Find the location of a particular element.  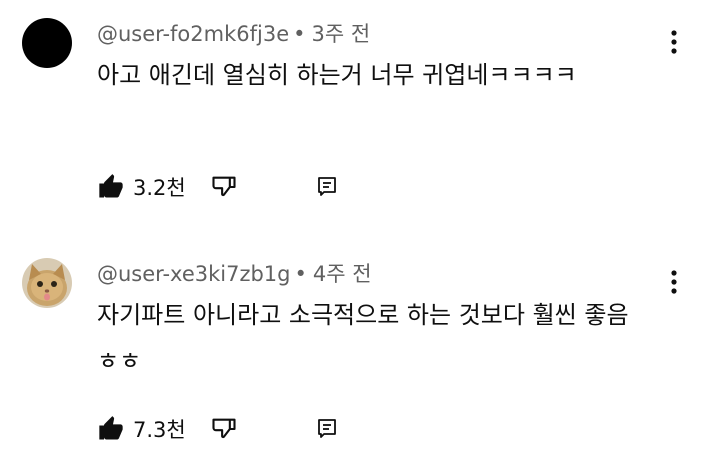

comment-time: 3주 전 is located at coordinates (341, 34).